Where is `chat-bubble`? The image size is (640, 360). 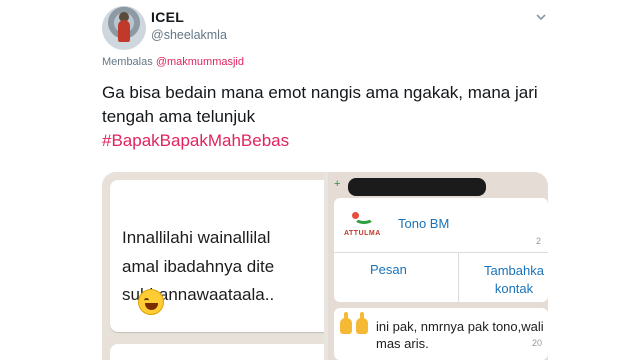 chat-bubble is located at coordinates (217, 352).